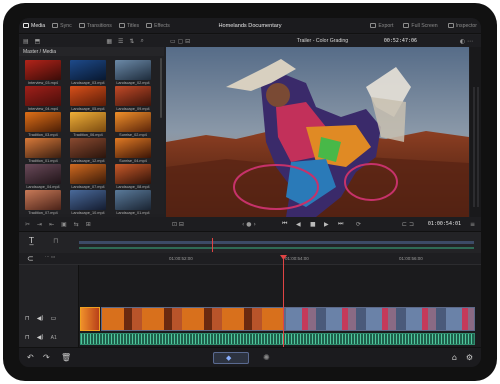 This screenshot has height=384, width=500. Describe the element at coordinates (283, 301) in the screenshot. I see `timeline-playhead` at that location.